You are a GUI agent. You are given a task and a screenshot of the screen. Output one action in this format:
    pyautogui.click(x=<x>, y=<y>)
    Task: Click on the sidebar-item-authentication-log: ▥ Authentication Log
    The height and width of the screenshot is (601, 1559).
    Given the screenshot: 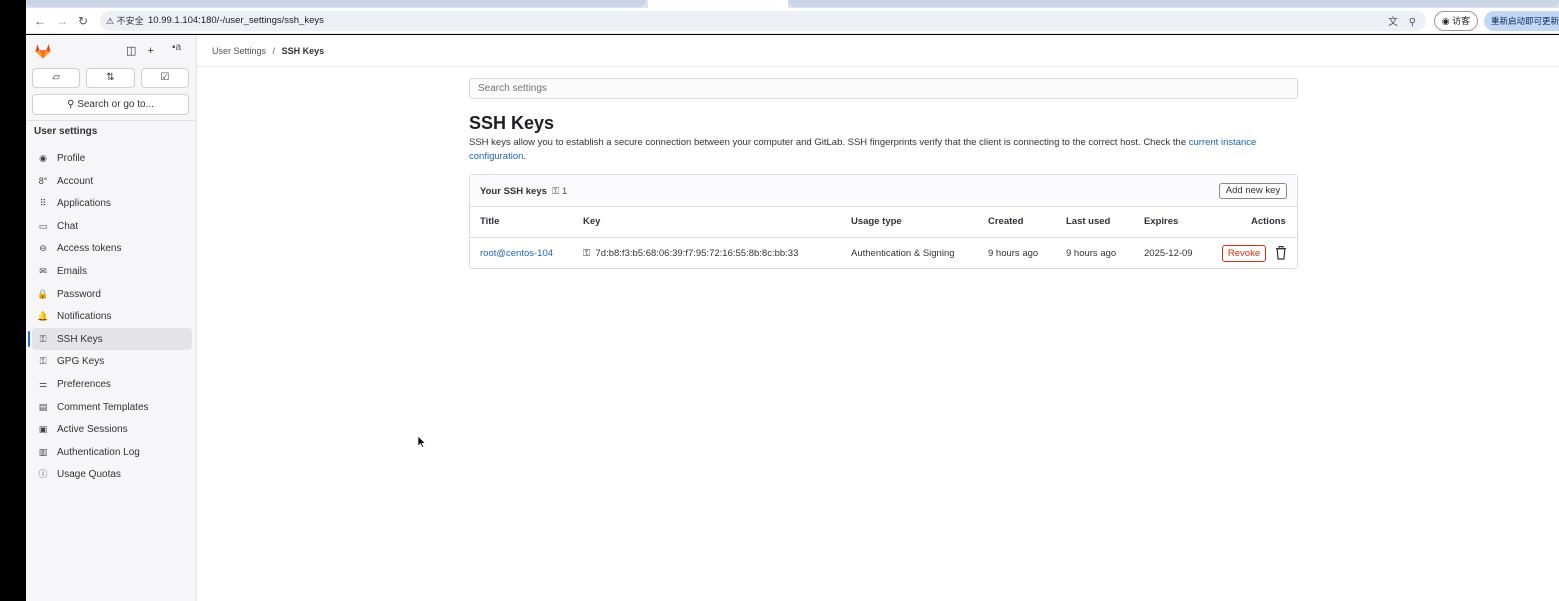 What is the action you would take?
    pyautogui.click(x=112, y=452)
    